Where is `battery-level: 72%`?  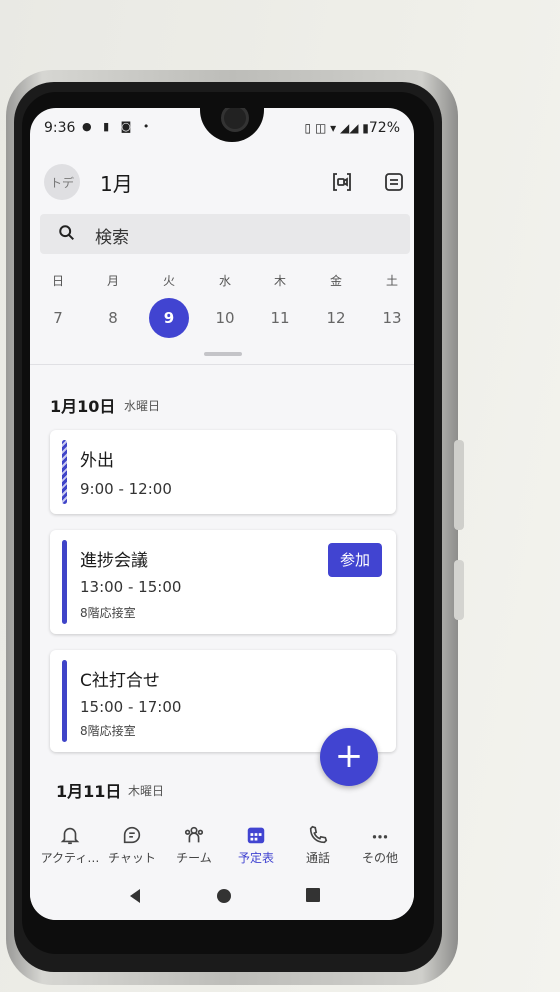
battery-level: 72% is located at coordinates (384, 128).